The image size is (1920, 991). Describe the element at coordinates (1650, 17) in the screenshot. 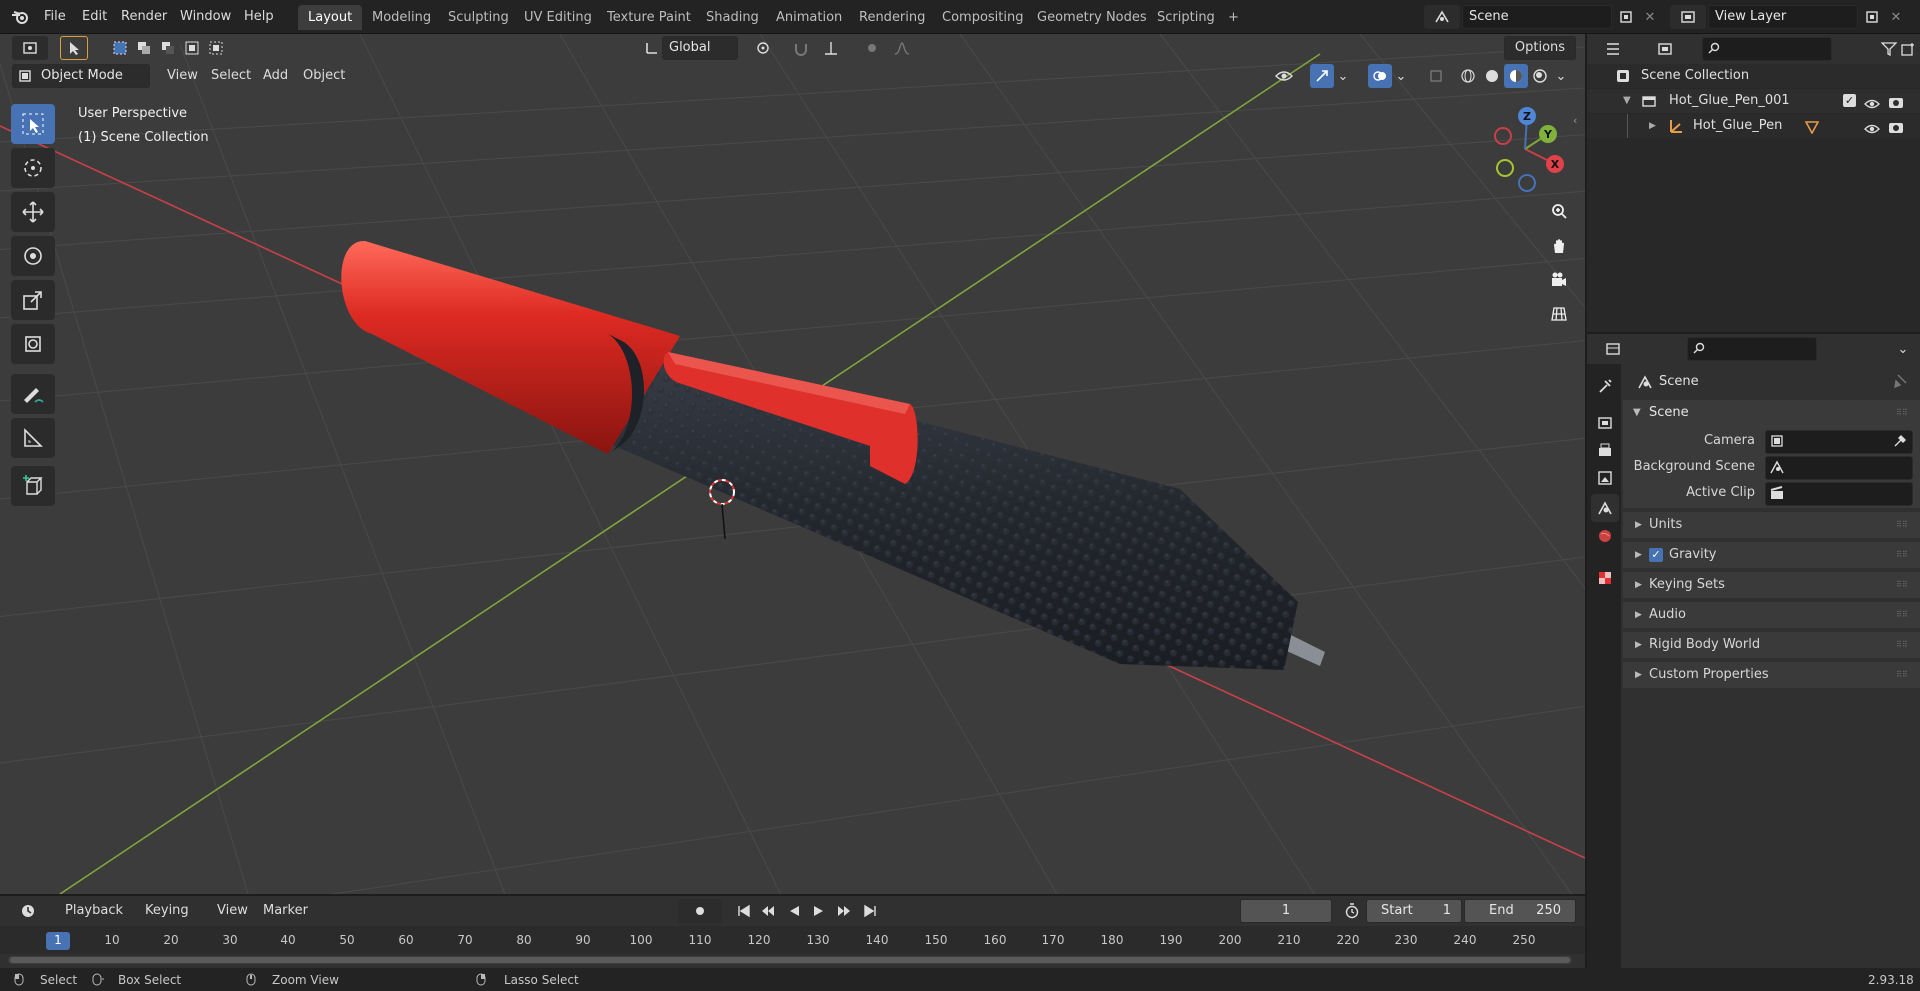

I see `remove-scene-icon: ✕` at that location.